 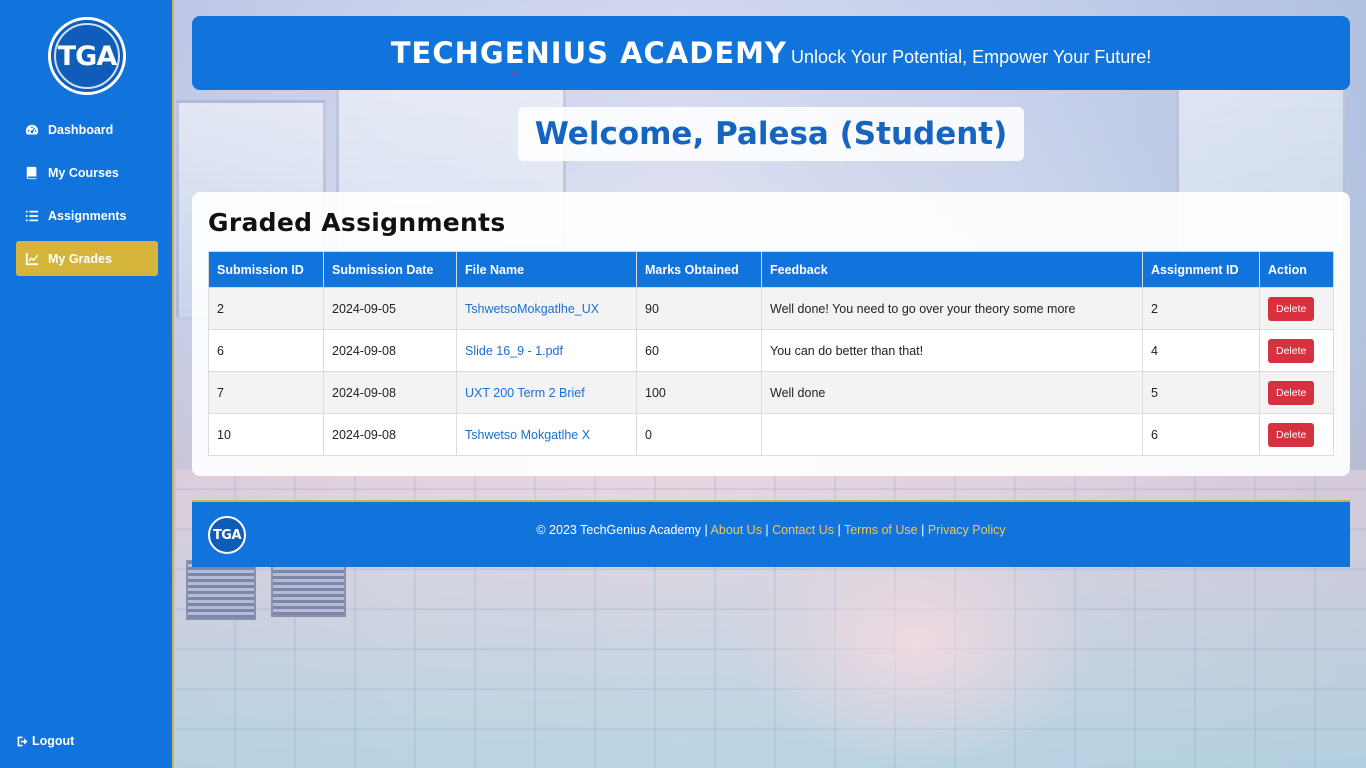 I want to click on list-icon, so click(x=32, y=216).